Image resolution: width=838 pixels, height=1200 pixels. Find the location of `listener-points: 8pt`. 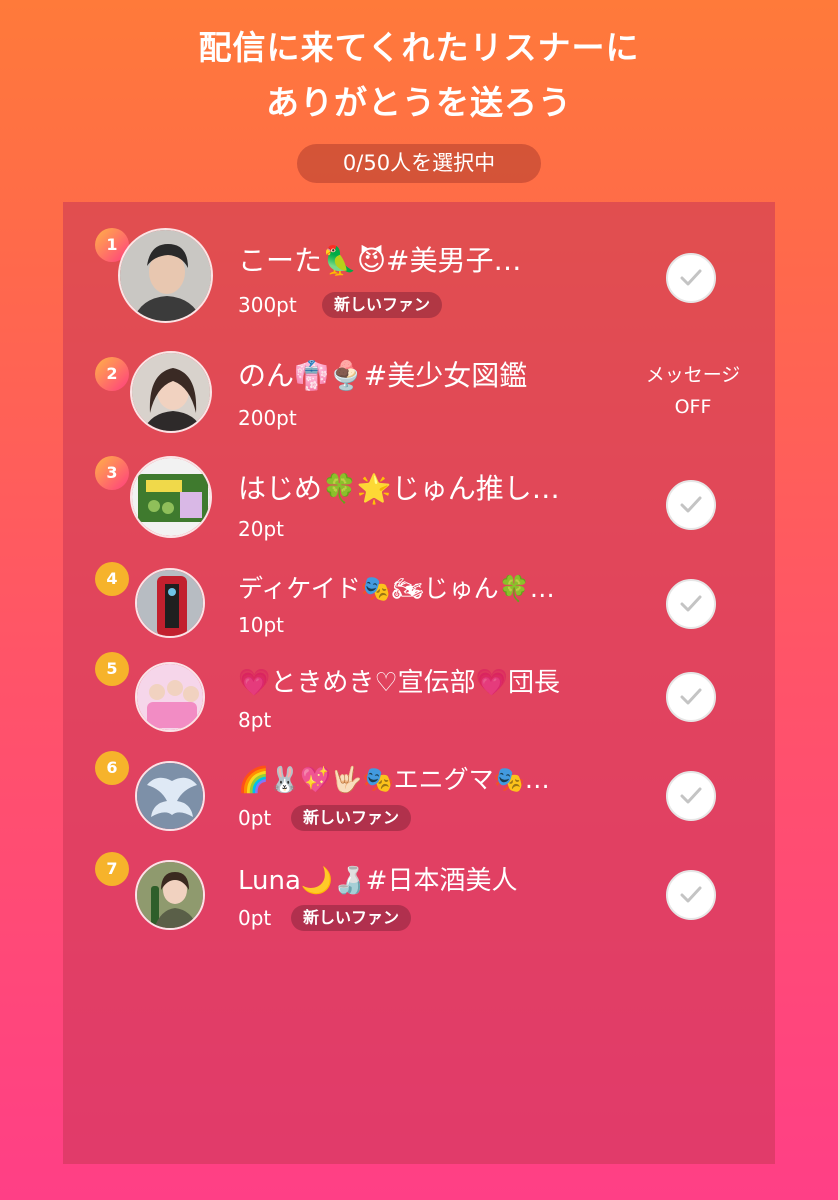

listener-points: 8pt is located at coordinates (255, 720).